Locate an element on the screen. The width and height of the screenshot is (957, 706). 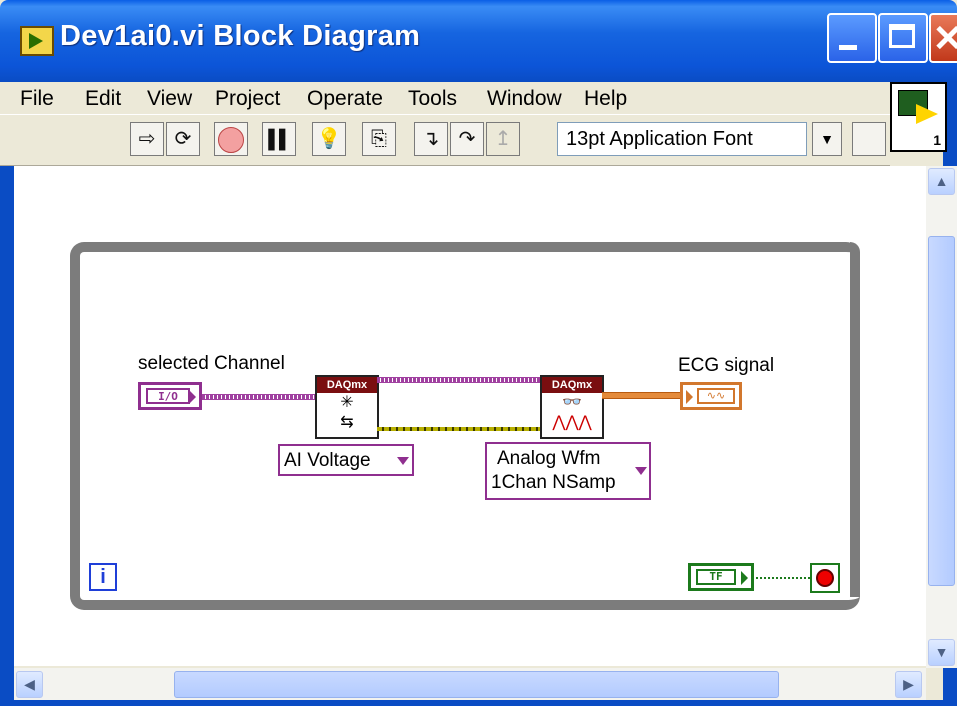
align-objects-icon is located at coordinates (869, 139).